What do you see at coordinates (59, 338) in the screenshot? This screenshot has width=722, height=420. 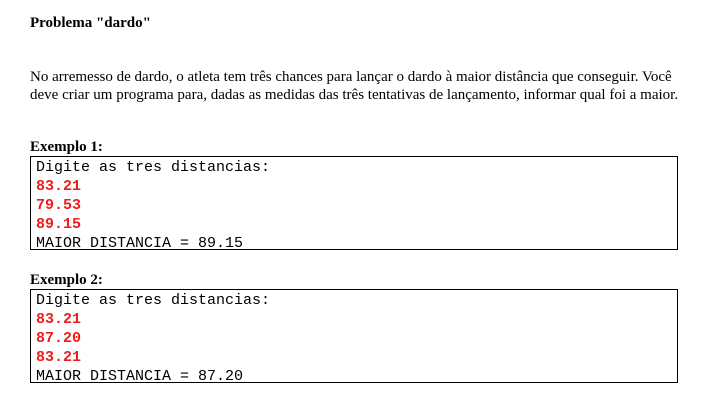 I see `console-input-2: 87.20` at bounding box center [59, 338].